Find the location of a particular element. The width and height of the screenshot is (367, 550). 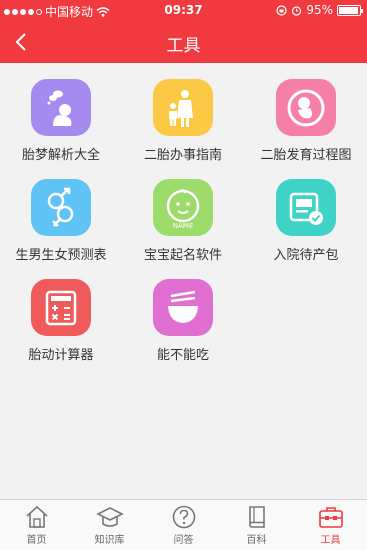

tool-baby-naming: NAME 宝宝起名软件 is located at coordinates (183, 213).